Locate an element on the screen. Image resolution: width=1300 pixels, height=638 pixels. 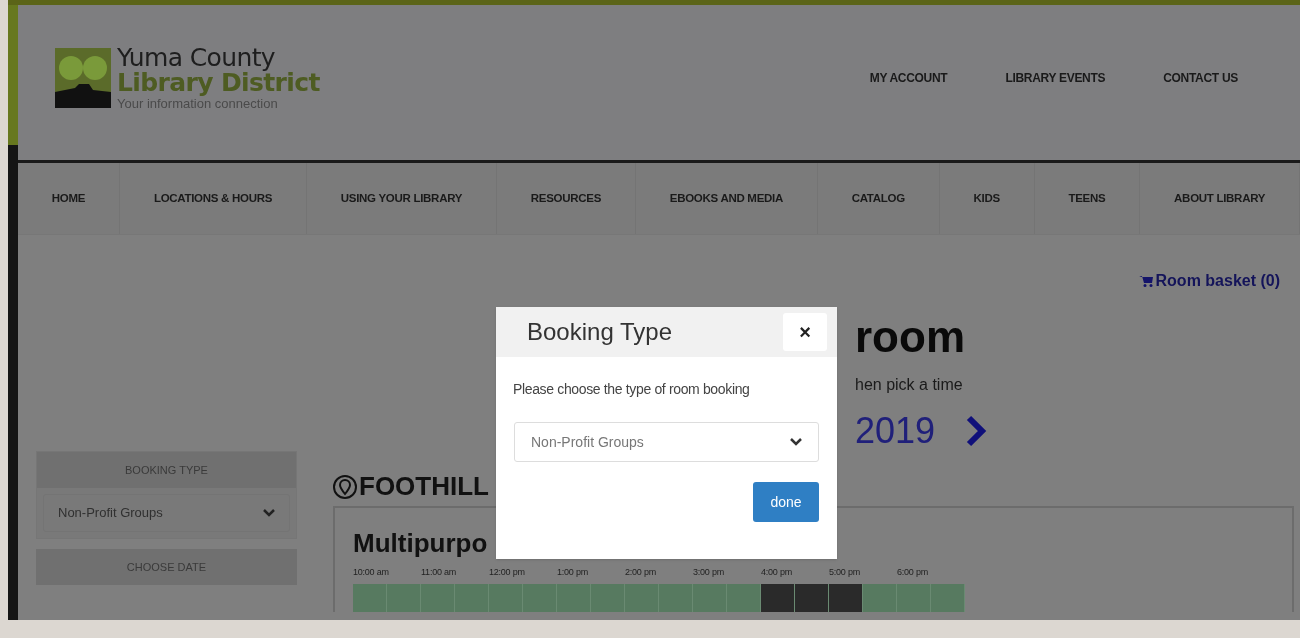
nav-item: HOME is located at coordinates (69, 198).